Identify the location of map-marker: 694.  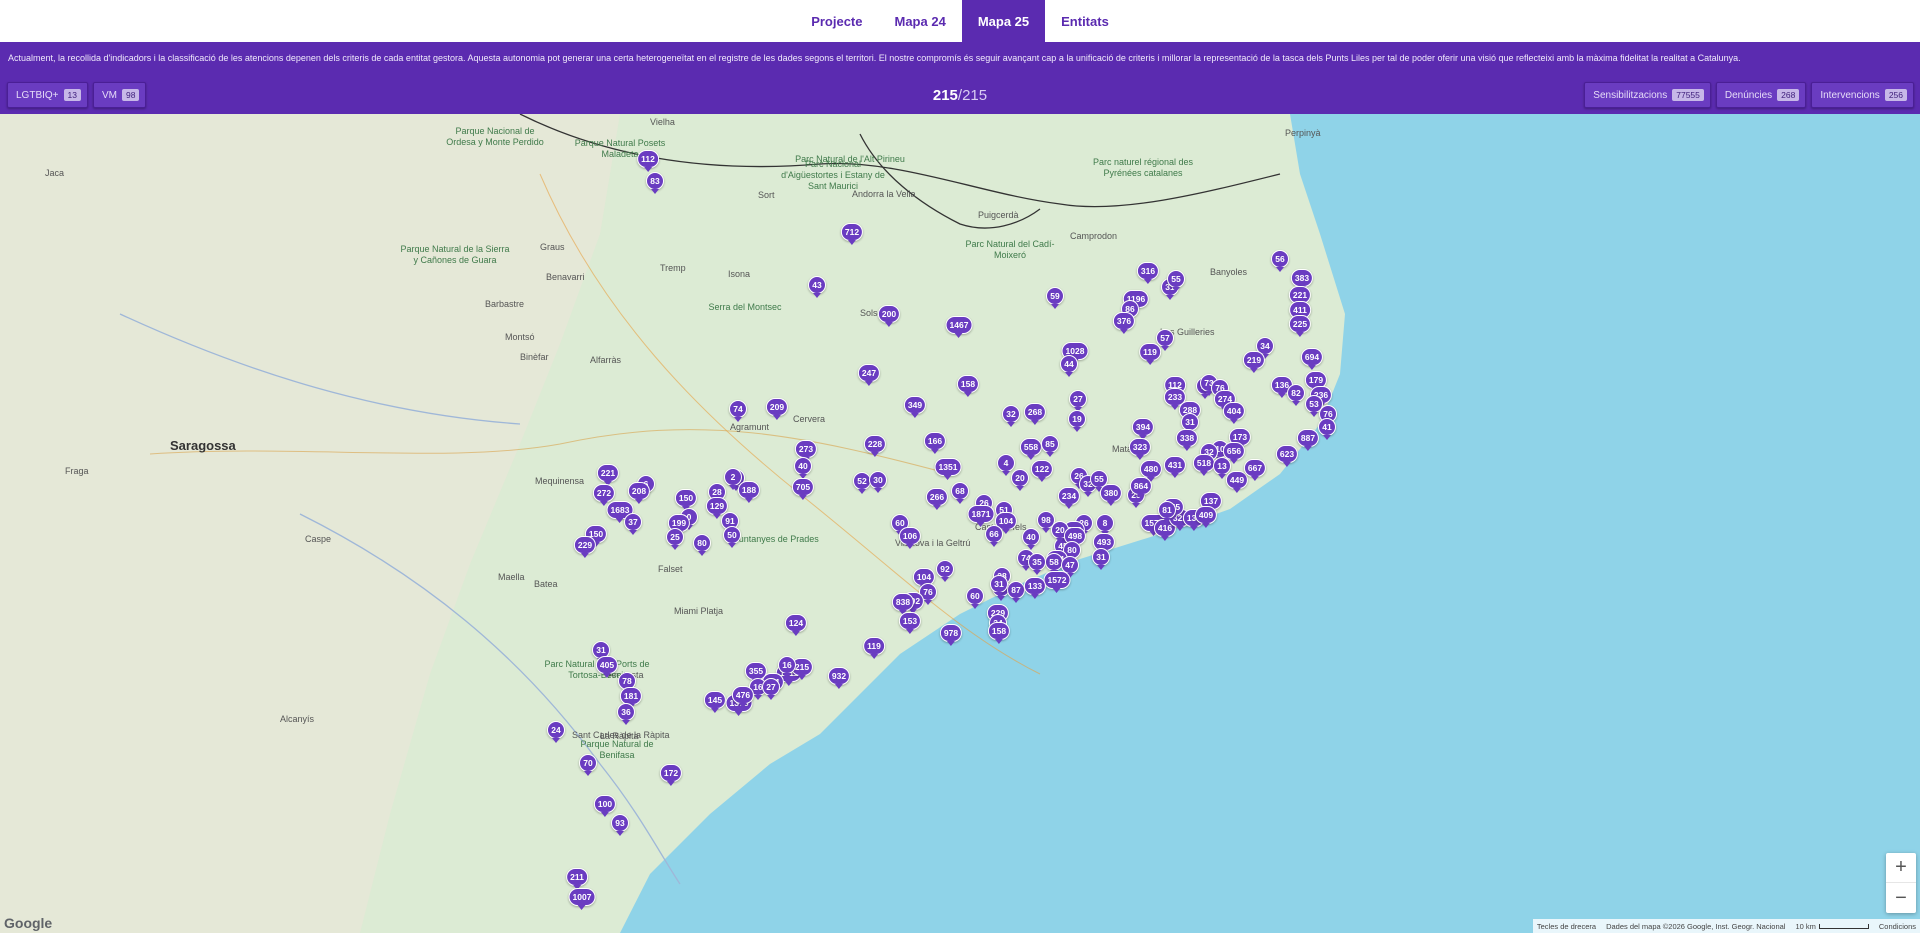
(1312, 359).